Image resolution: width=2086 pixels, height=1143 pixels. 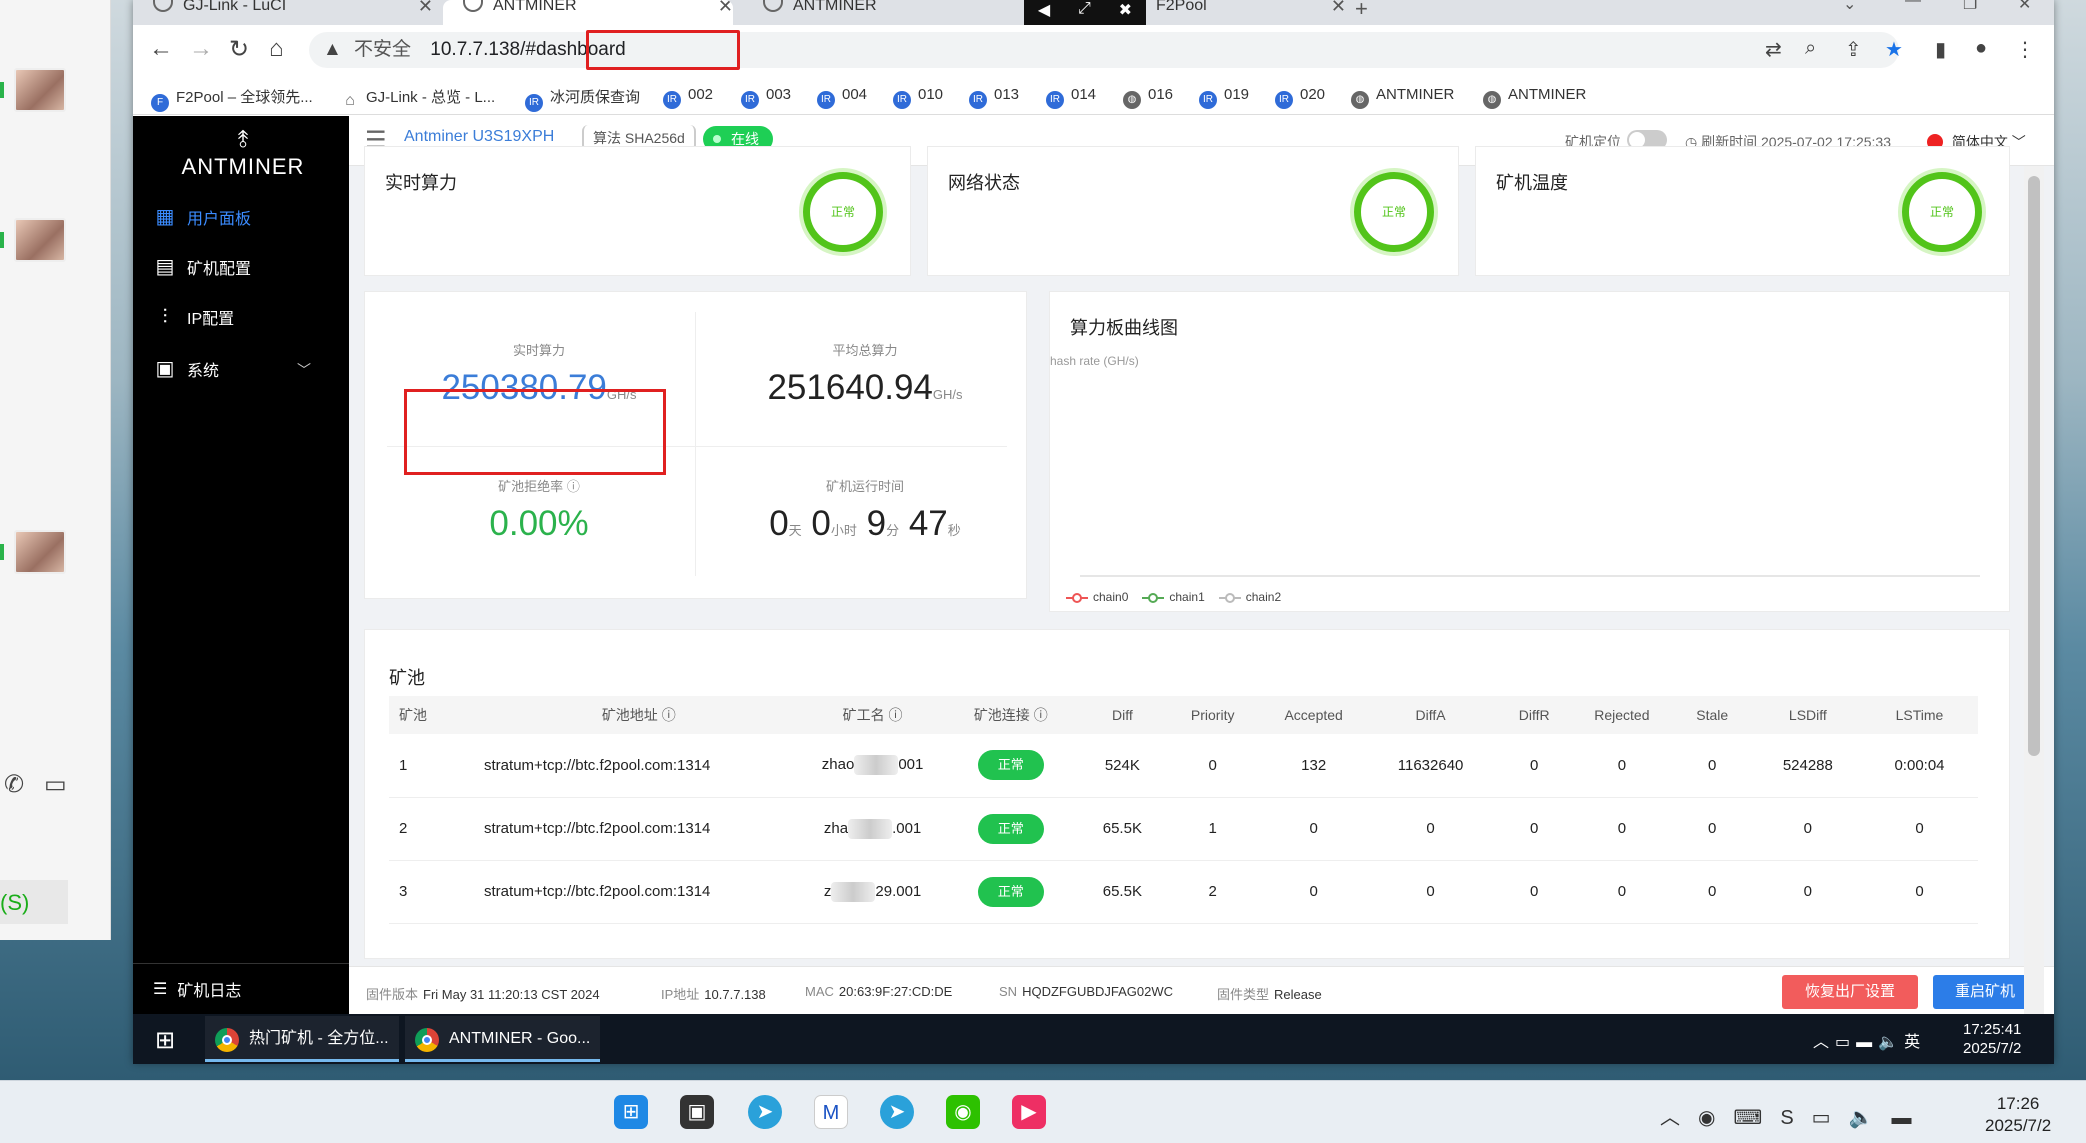 I want to click on menu-icon: ⋮, so click(x=2025, y=49).